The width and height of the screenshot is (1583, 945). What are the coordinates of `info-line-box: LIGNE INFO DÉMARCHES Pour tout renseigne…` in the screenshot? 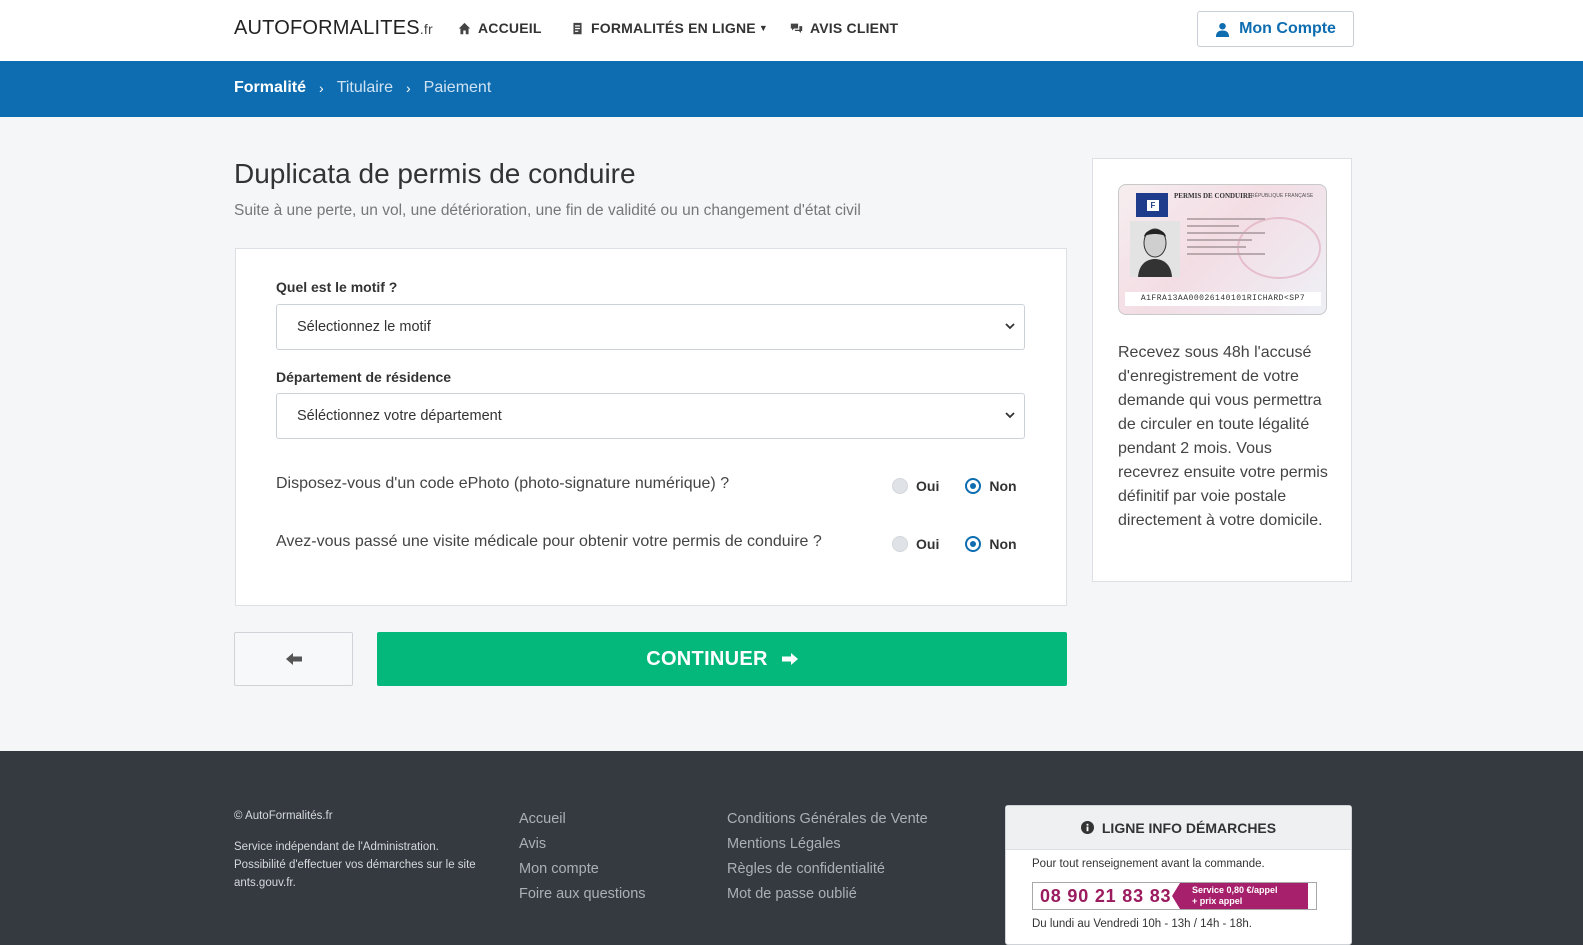 It's located at (1178, 875).